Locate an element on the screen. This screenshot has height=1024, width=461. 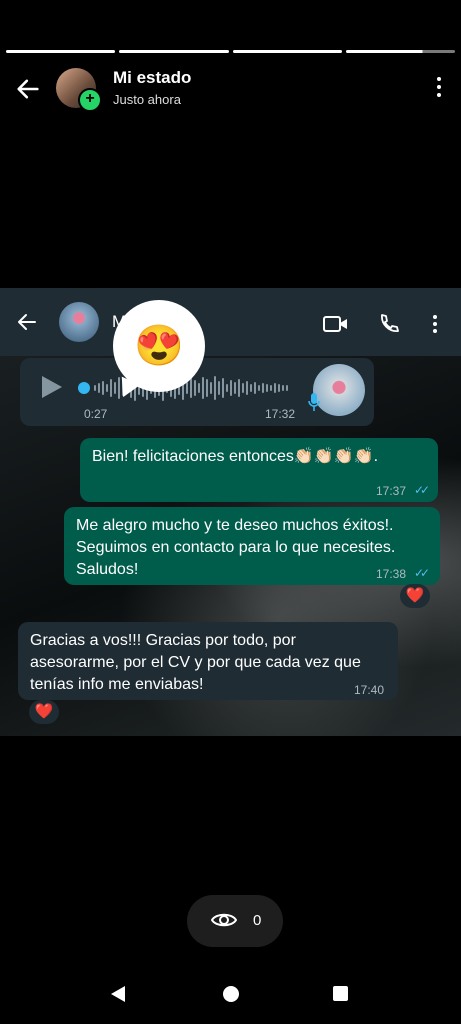
viewers-button: 0 is located at coordinates (235, 921).